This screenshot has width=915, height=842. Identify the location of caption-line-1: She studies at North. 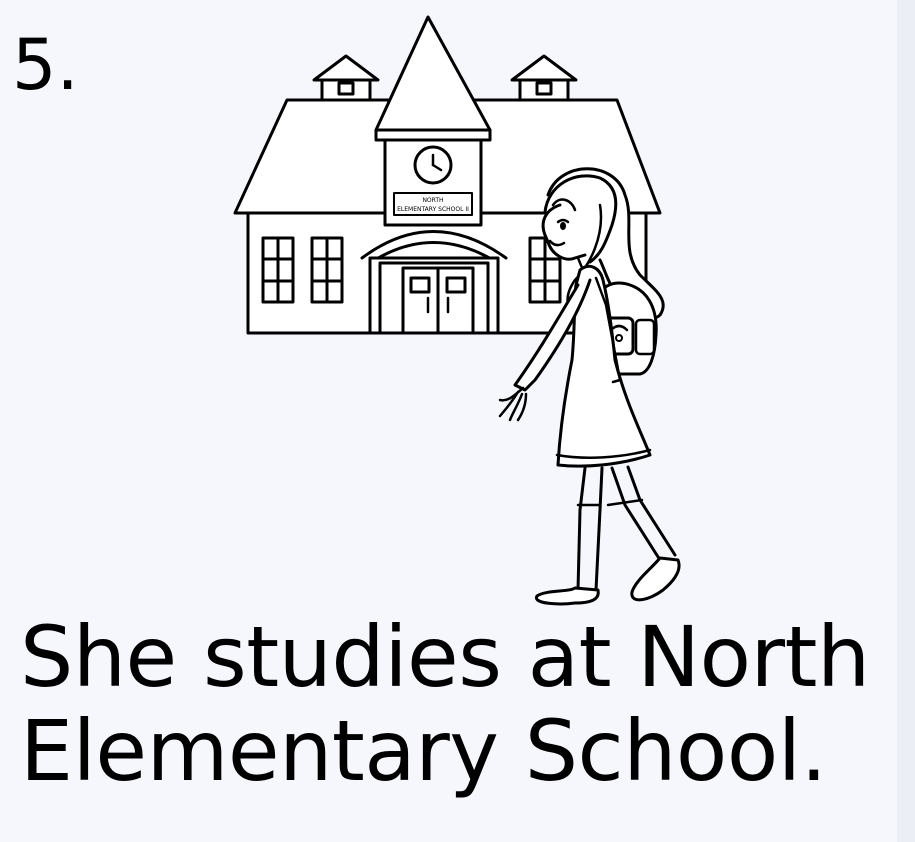
(445, 657).